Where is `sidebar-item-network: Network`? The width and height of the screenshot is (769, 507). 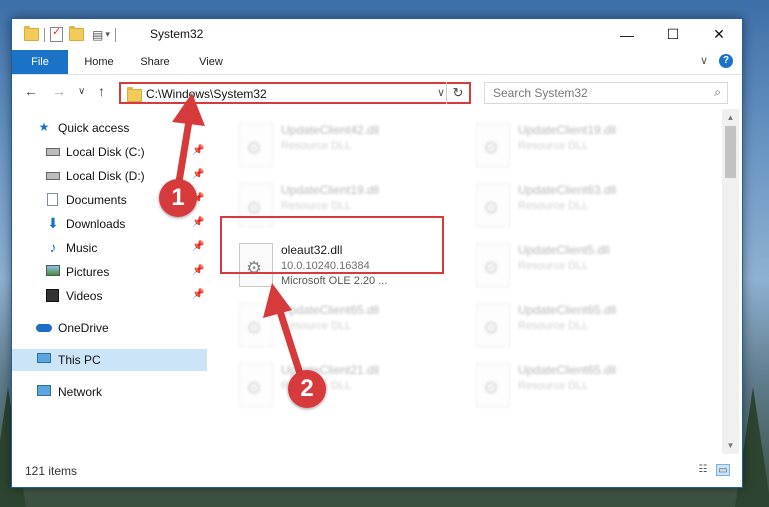 sidebar-item-network: Network is located at coordinates (109, 392).